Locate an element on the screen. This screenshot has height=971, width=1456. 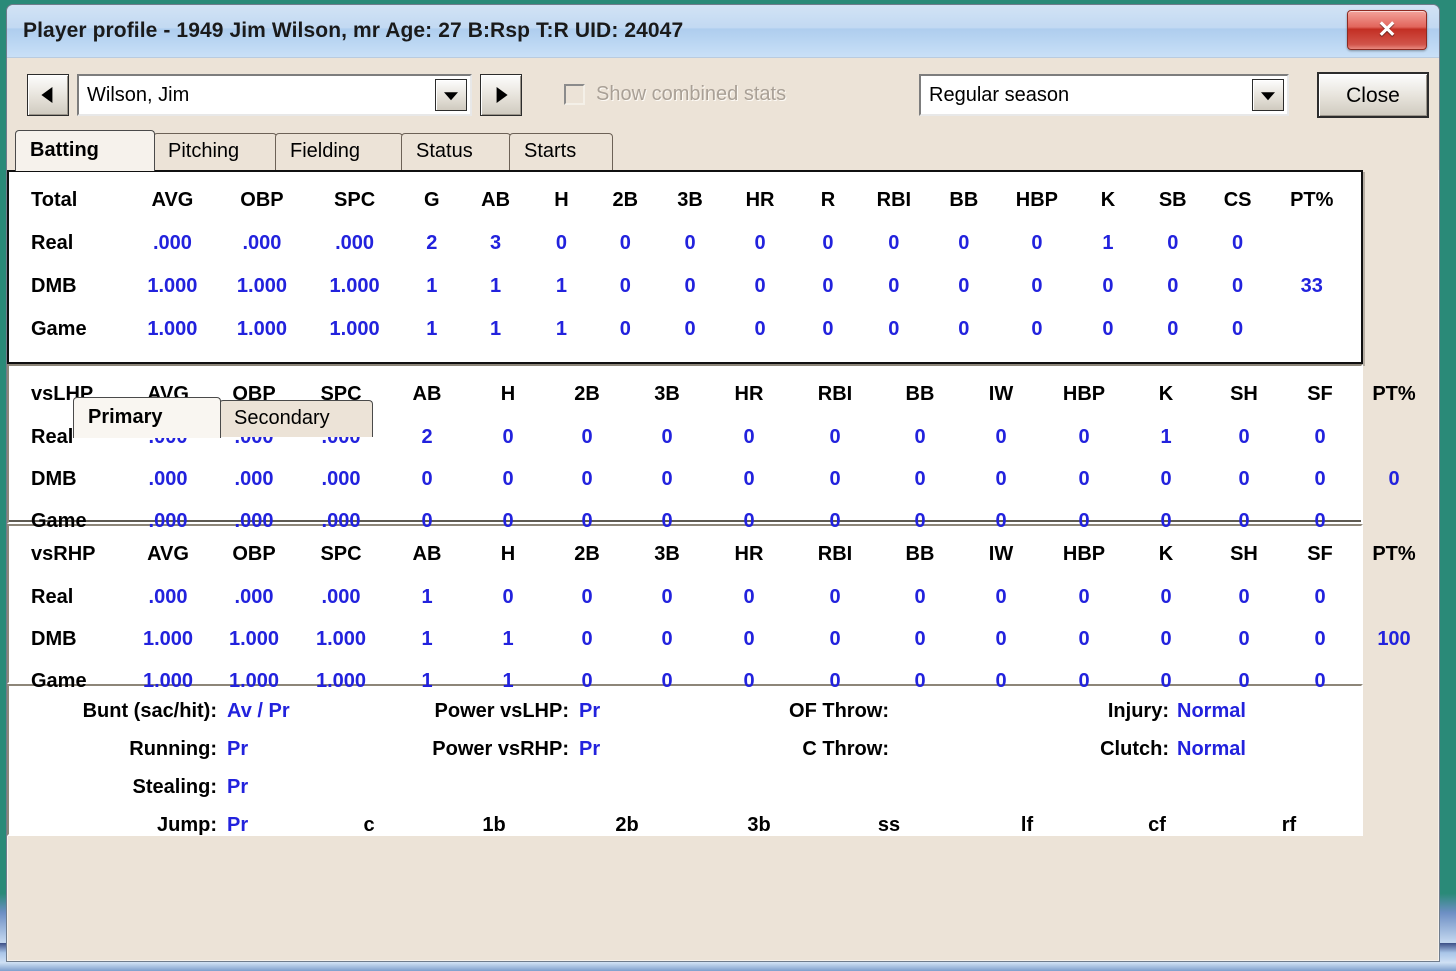
subtab-secondary: Secondary is located at coordinates (296, 418).